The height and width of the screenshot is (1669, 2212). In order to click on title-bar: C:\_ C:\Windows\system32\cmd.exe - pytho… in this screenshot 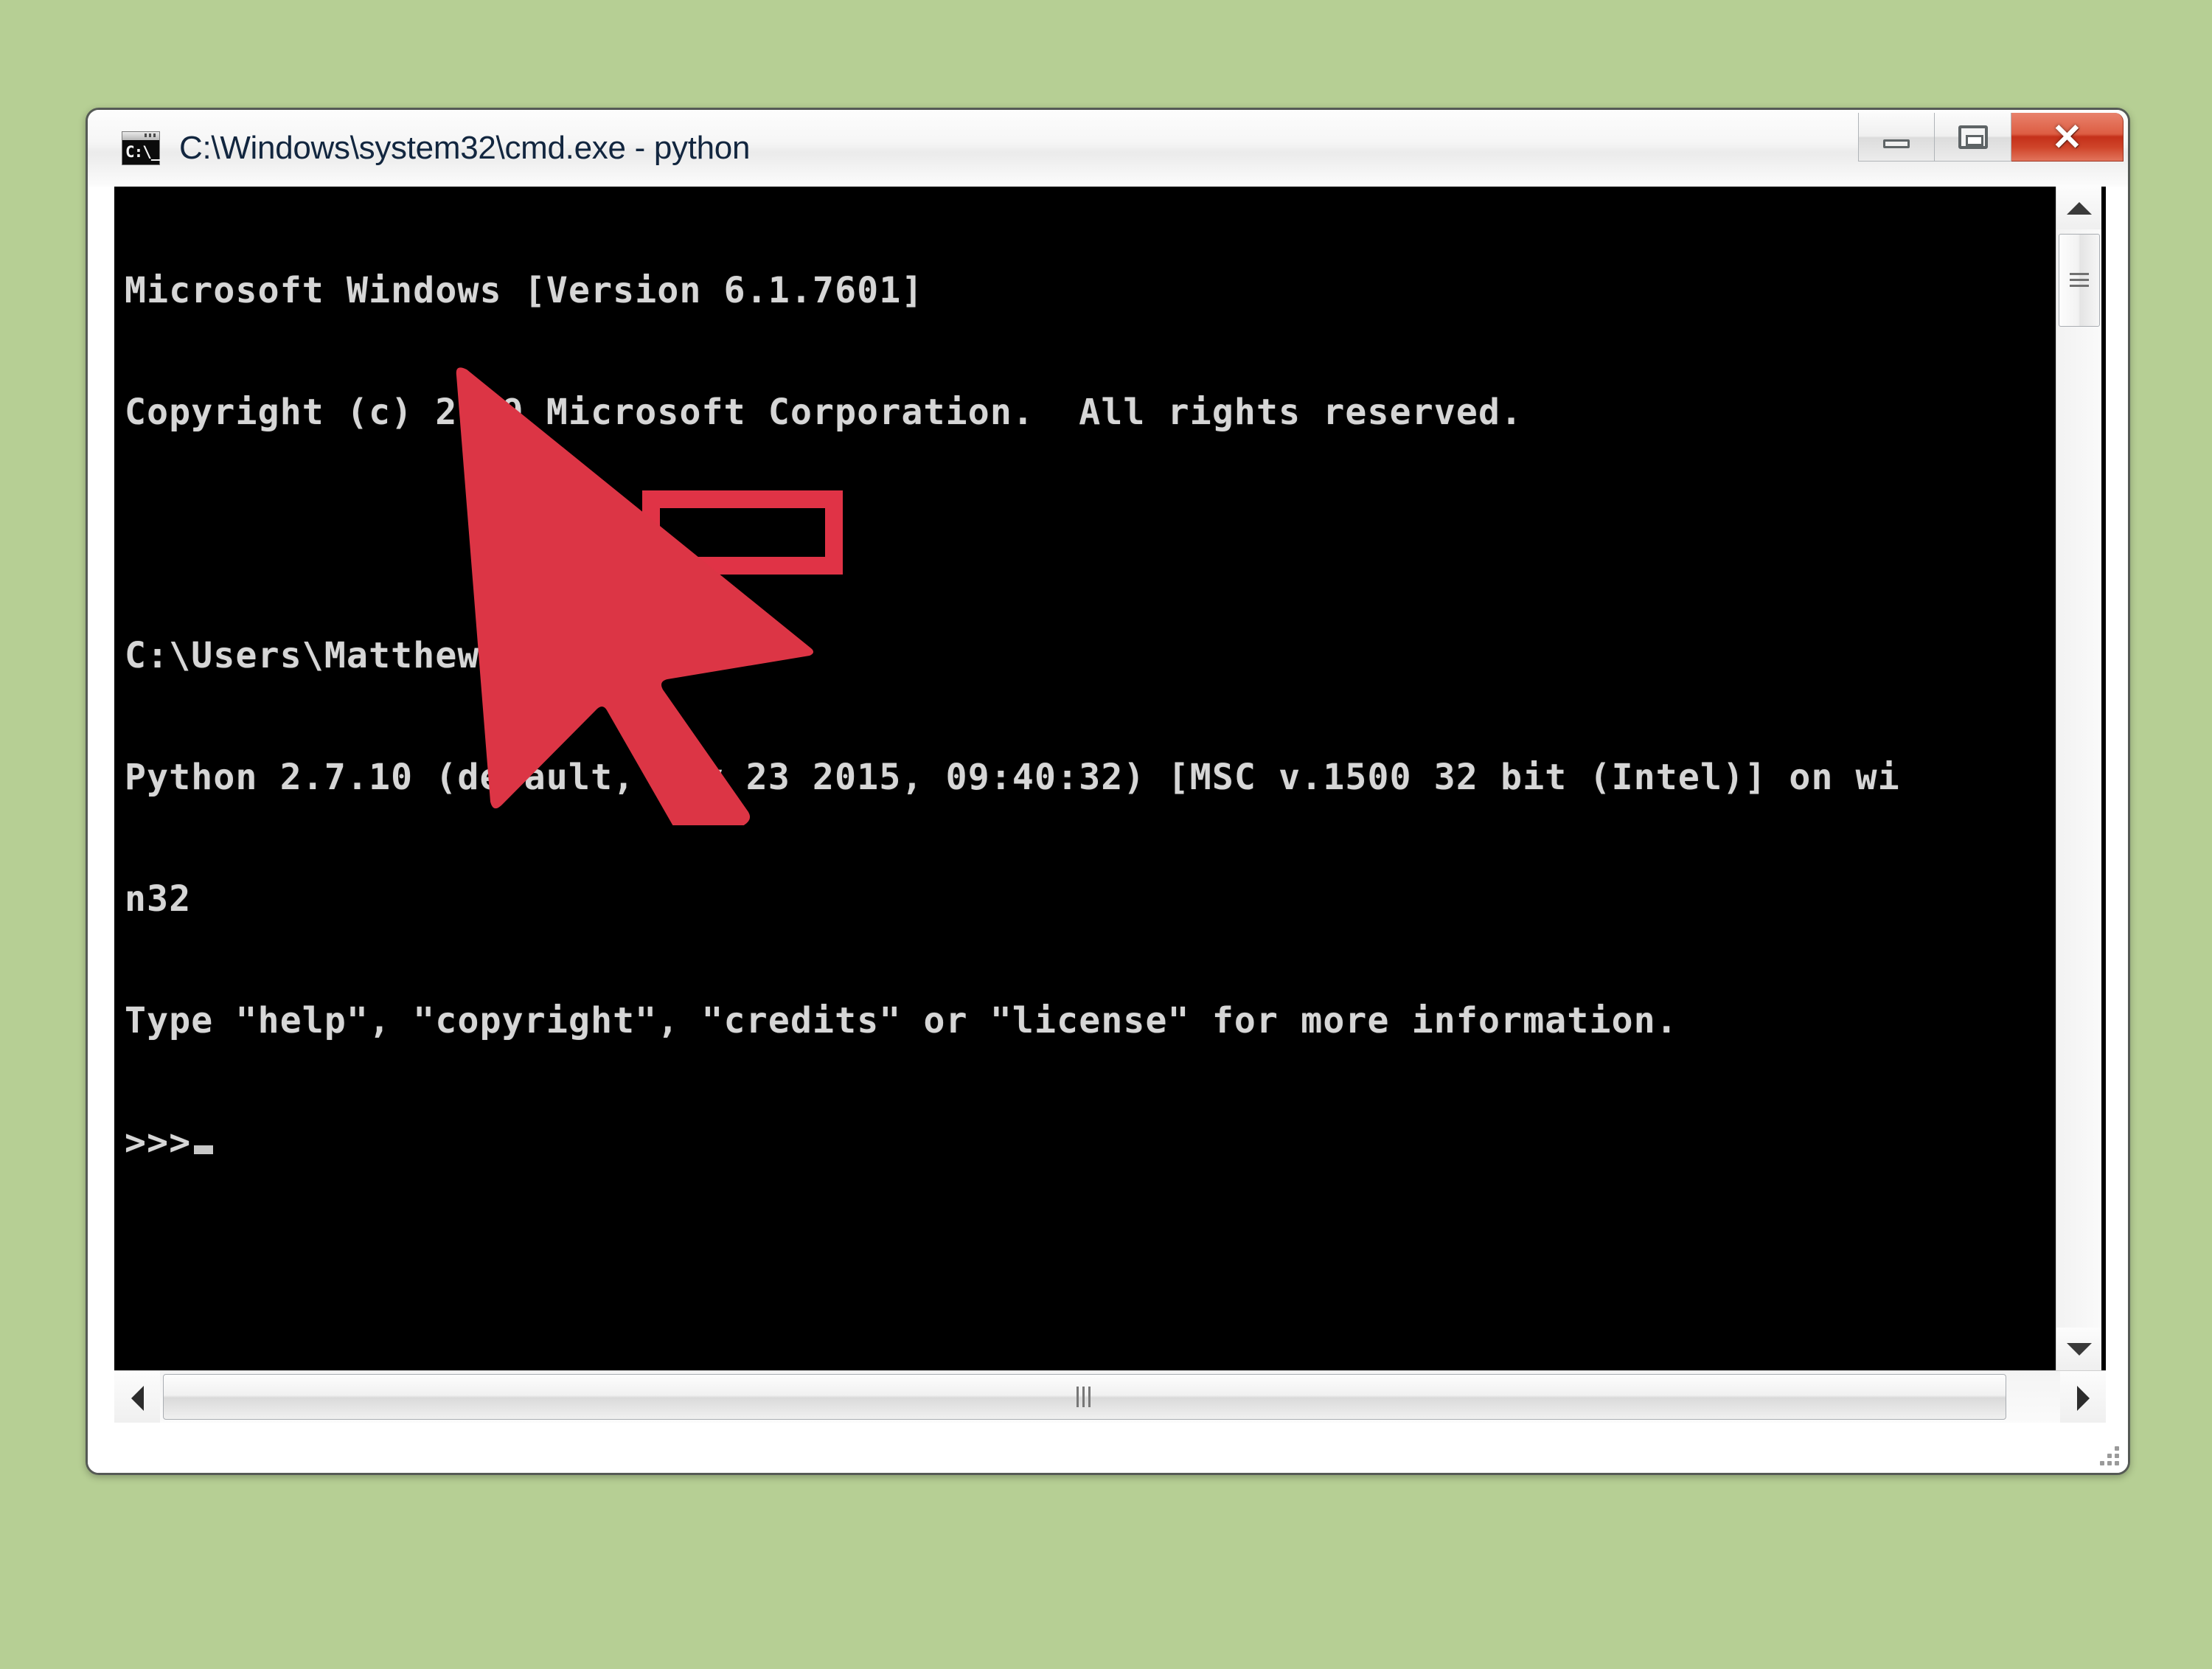, I will do `click(1108, 148)`.